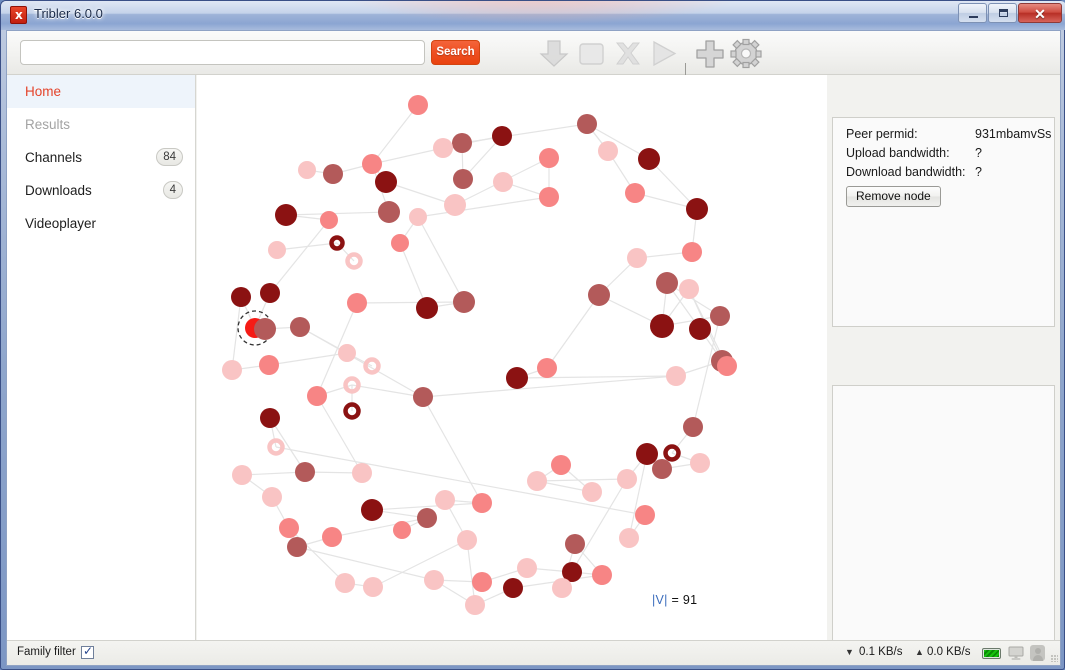  What do you see at coordinates (222, 52) in the screenshot?
I see `search-input` at bounding box center [222, 52].